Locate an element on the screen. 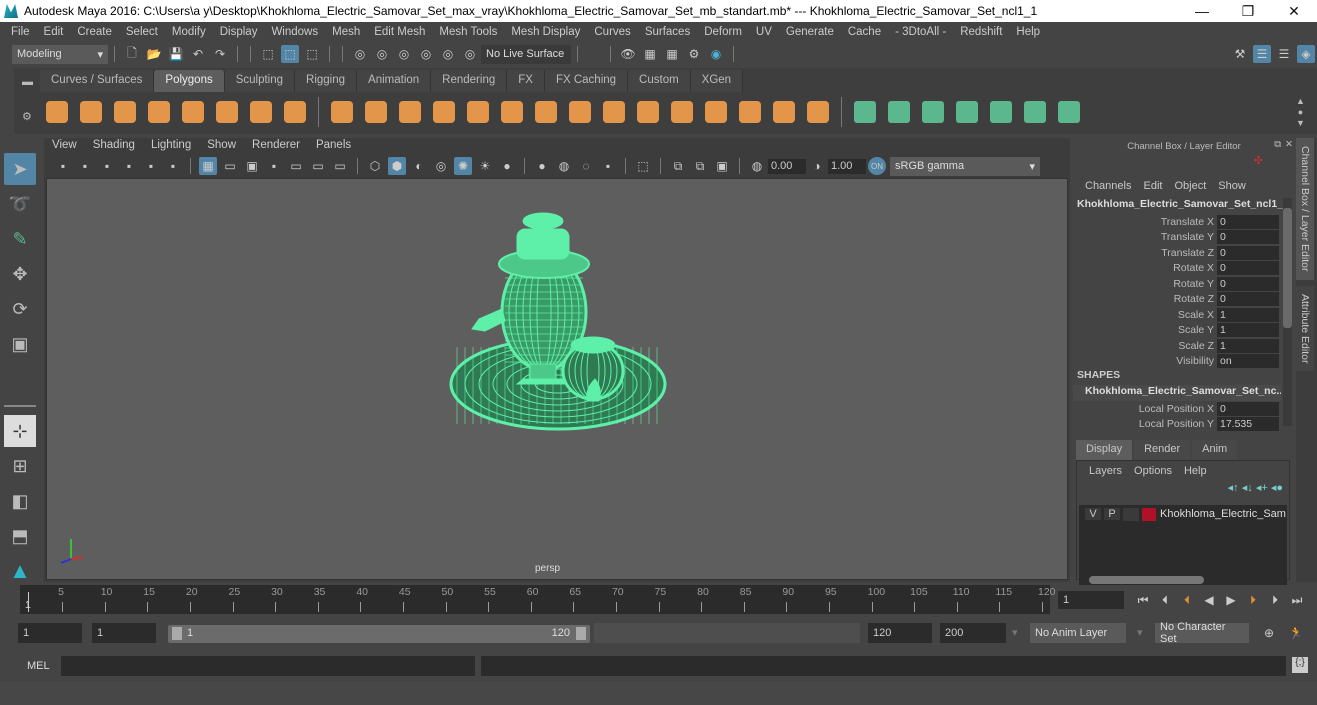  menu-mesh-display: Mesh Display is located at coordinates (545, 32).